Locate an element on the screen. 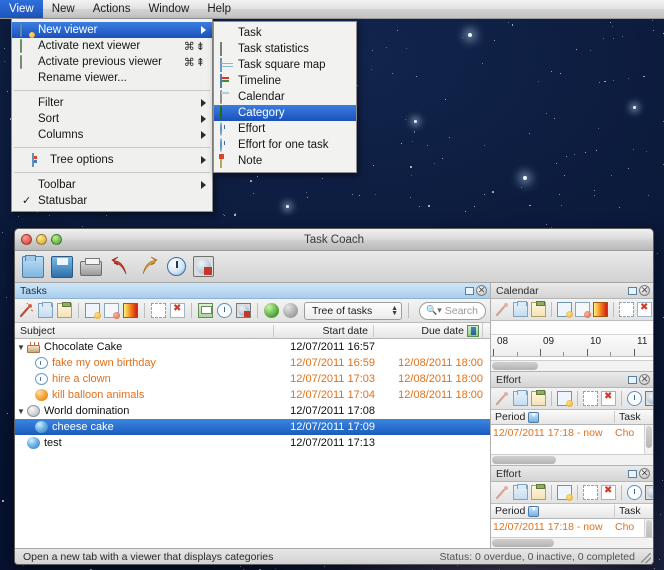 This screenshot has width=664, height=570. table-row: test 12/07/2011 17:13 is located at coordinates (252, 443).